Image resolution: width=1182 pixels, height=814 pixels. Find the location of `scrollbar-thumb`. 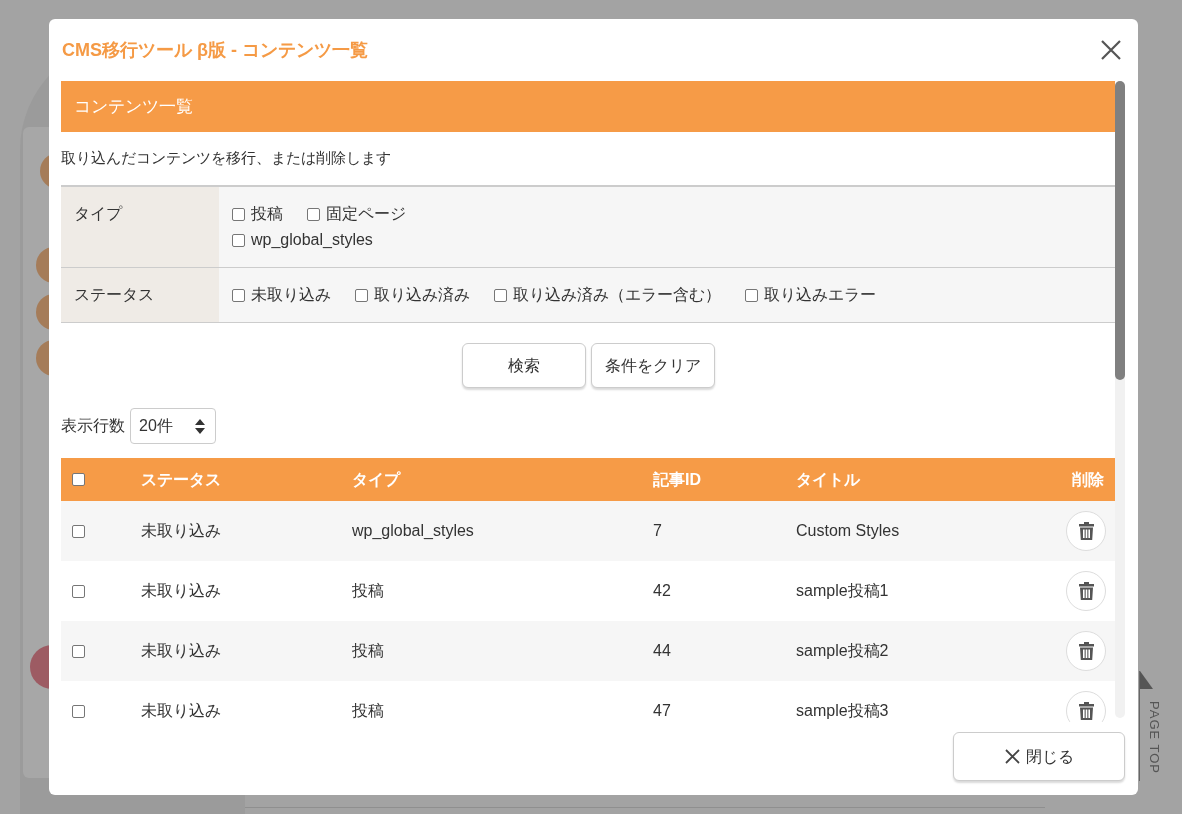

scrollbar-thumb is located at coordinates (1120, 230).